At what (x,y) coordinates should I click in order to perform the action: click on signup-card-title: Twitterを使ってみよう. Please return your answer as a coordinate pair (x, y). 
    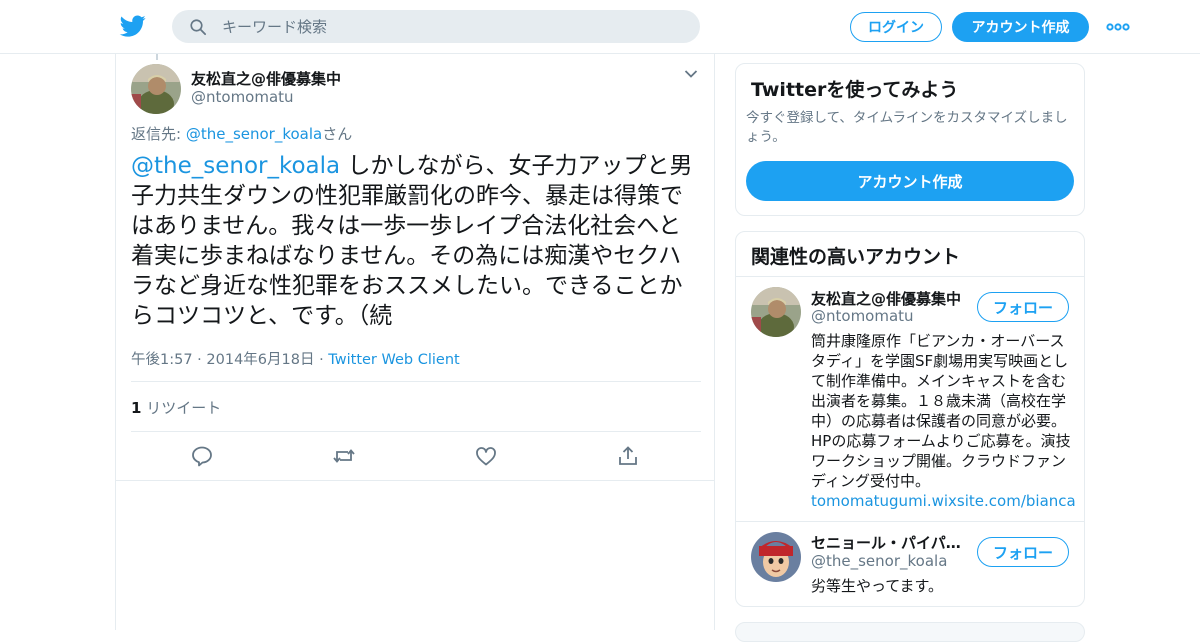
    Looking at the image, I should click on (855, 90).